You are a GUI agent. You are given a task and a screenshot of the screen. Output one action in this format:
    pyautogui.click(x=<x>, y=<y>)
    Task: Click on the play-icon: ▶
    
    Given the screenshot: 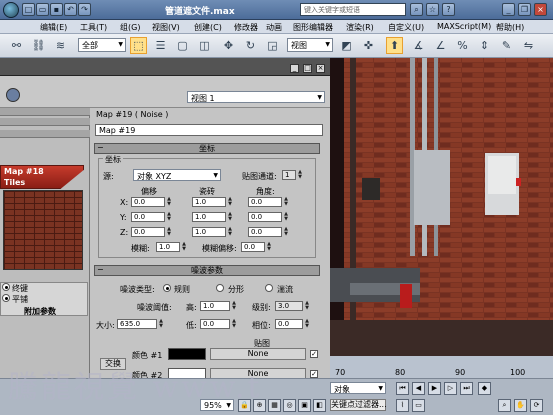 What is the action you would take?
    pyautogui.click(x=434, y=388)
    